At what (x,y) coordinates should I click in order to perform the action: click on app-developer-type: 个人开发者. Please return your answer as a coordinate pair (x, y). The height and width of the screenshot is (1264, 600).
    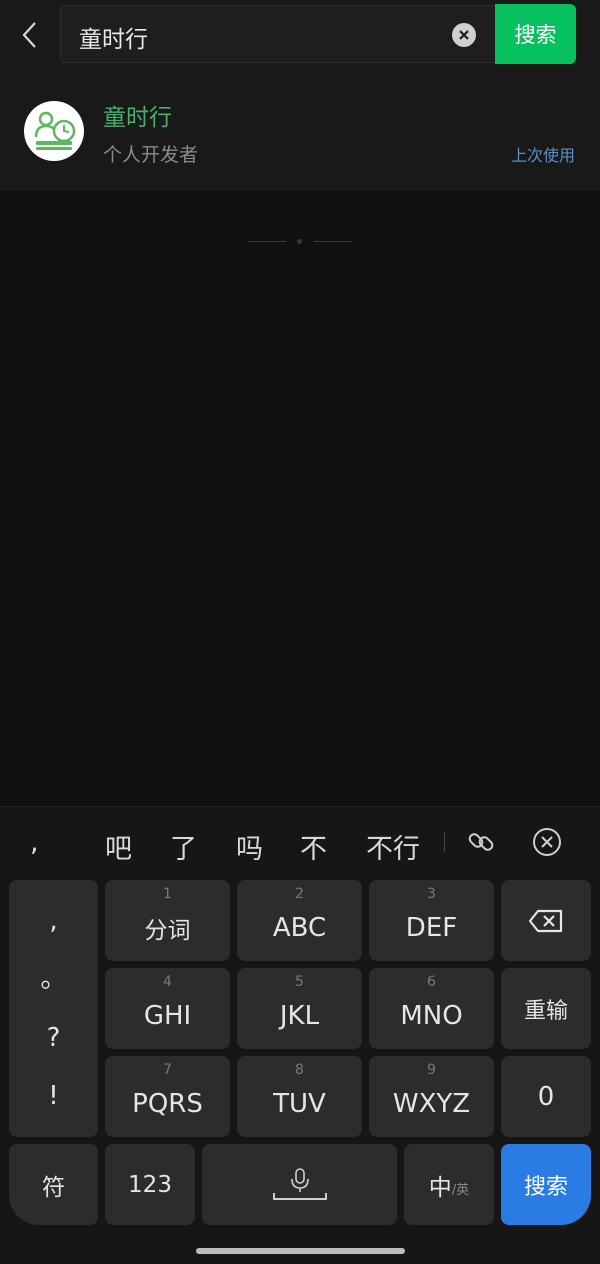
    Looking at the image, I should click on (151, 155).